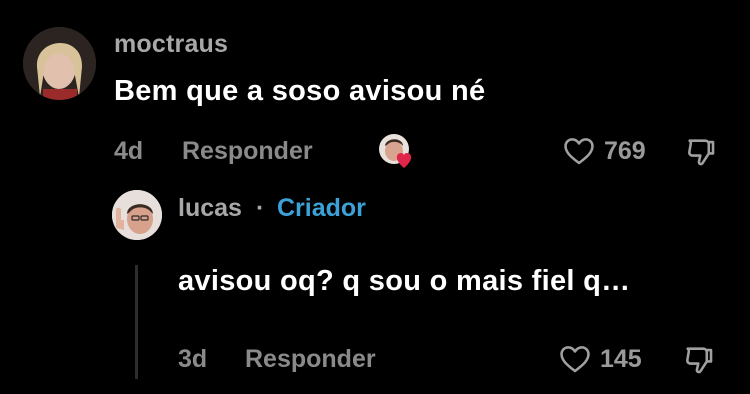 This screenshot has width=750, height=394. I want to click on reply-timestamp: 3d, so click(193, 359).